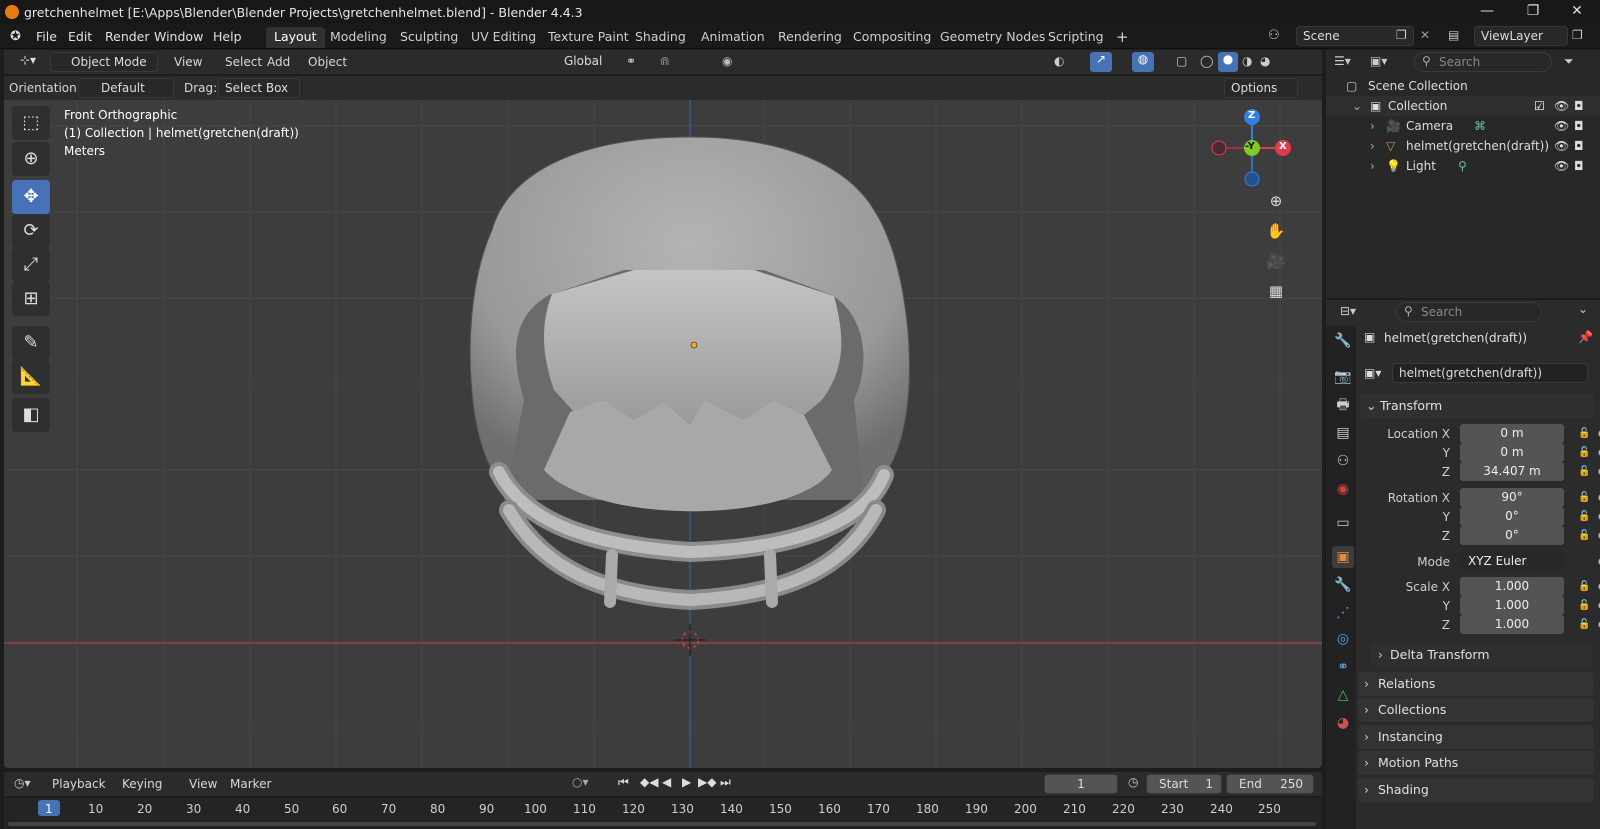 The width and height of the screenshot is (1600, 829). I want to click on preview-range-icon: ◷, so click(1133, 782).